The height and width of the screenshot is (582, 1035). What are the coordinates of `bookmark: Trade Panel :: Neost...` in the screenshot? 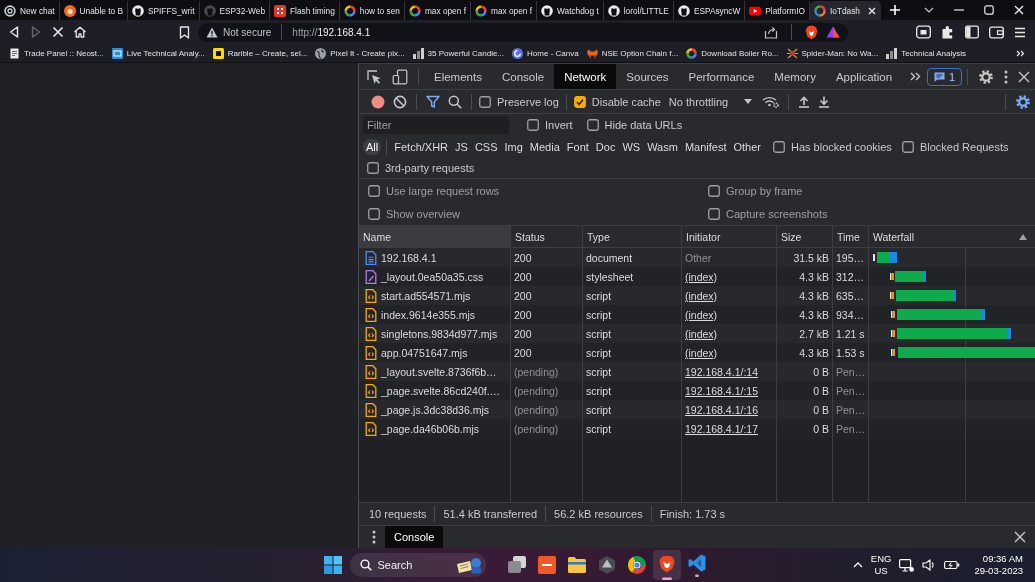 It's located at (56, 53).